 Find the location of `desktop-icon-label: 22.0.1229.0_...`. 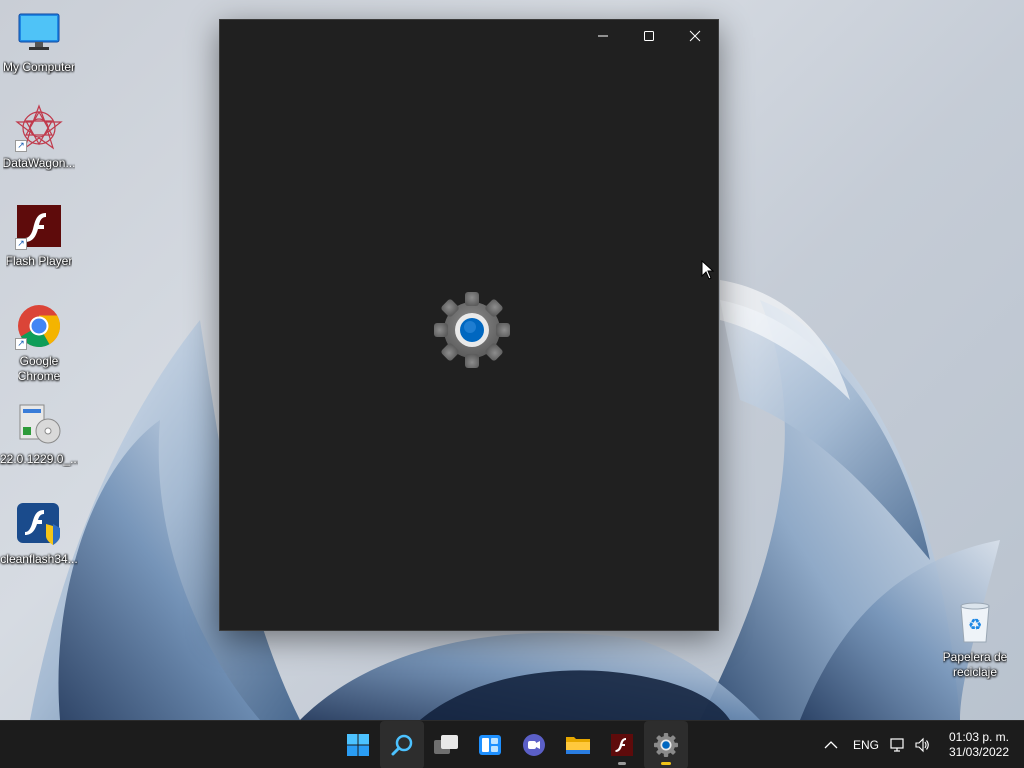

desktop-icon-label: 22.0.1229.0_... is located at coordinates (39, 459).